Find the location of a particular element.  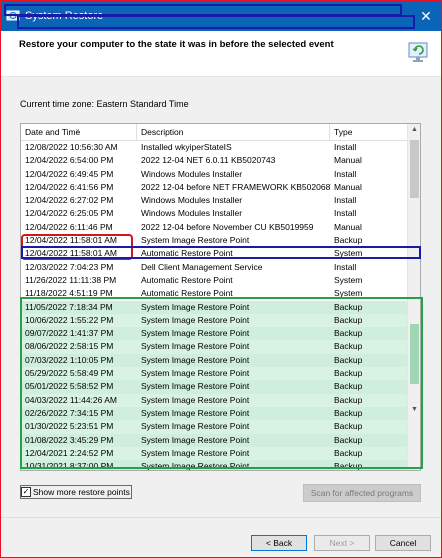

cell-description: Dell Client Management Service is located at coordinates (202, 266).